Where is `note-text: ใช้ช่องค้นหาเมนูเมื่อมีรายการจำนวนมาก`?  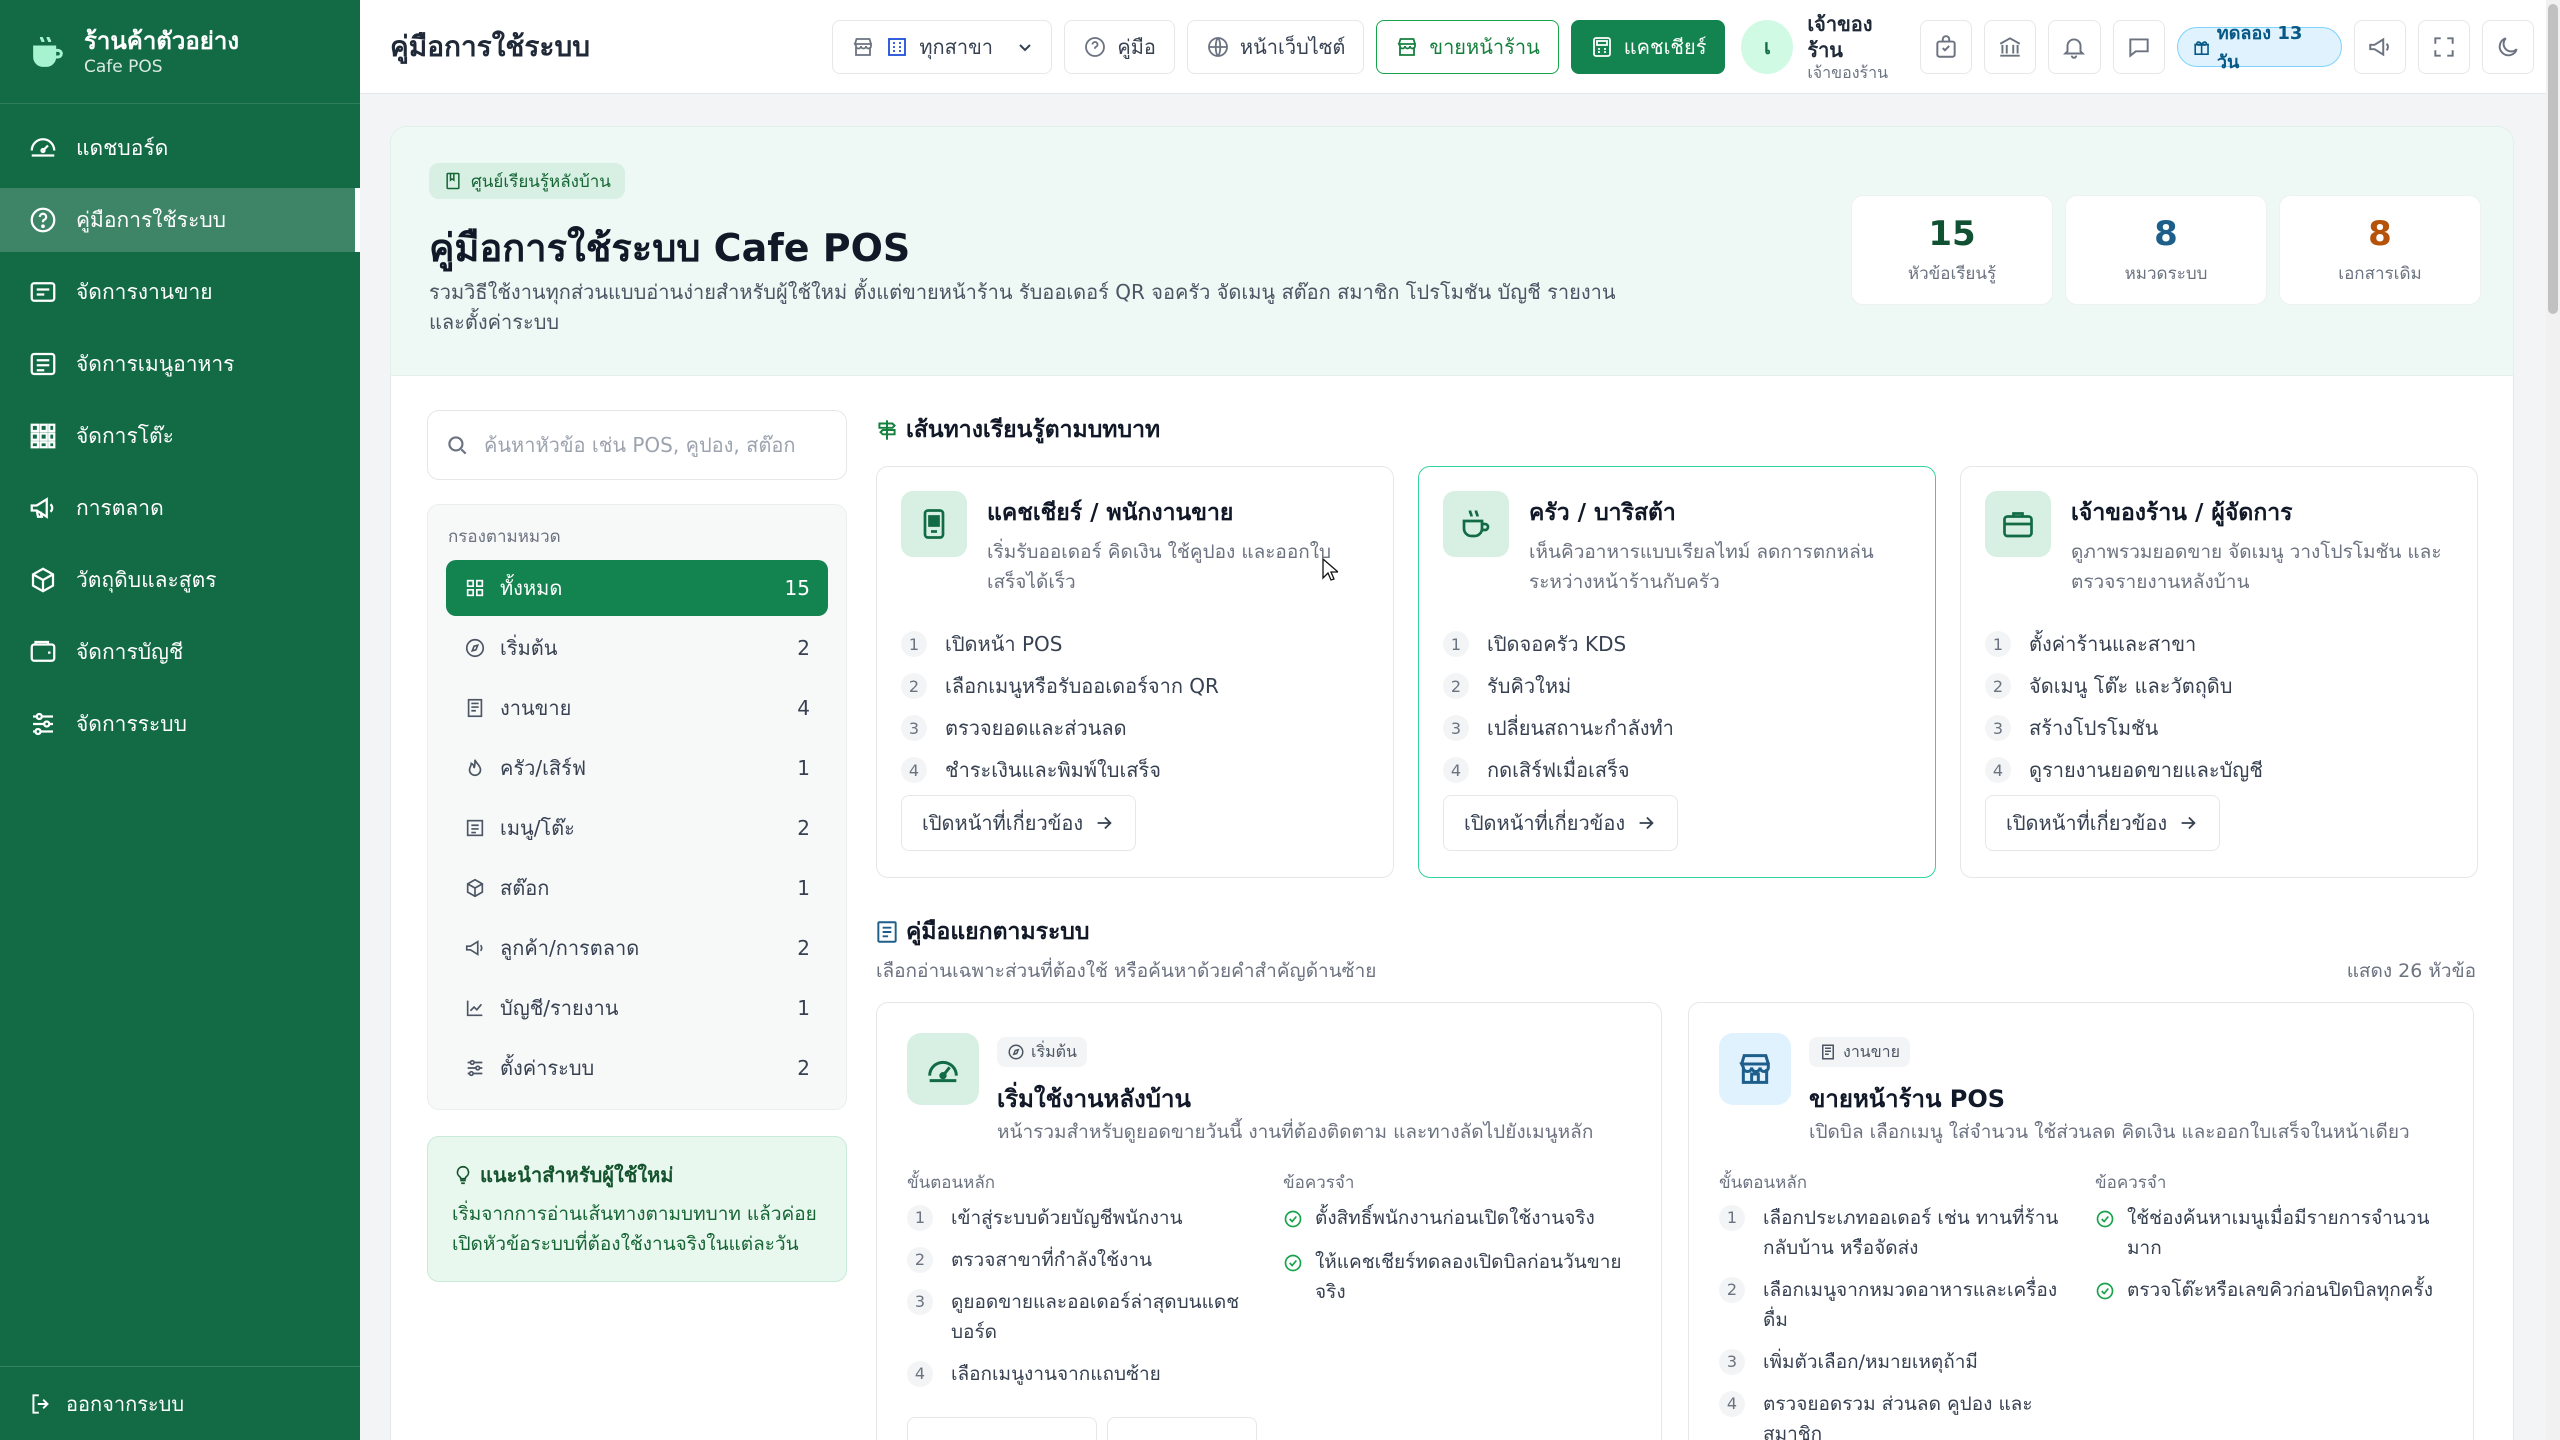
note-text: ใช้ช่องค้นหาเมนูเมื่อมีรายการจำนวนมาก is located at coordinates (2278, 1233).